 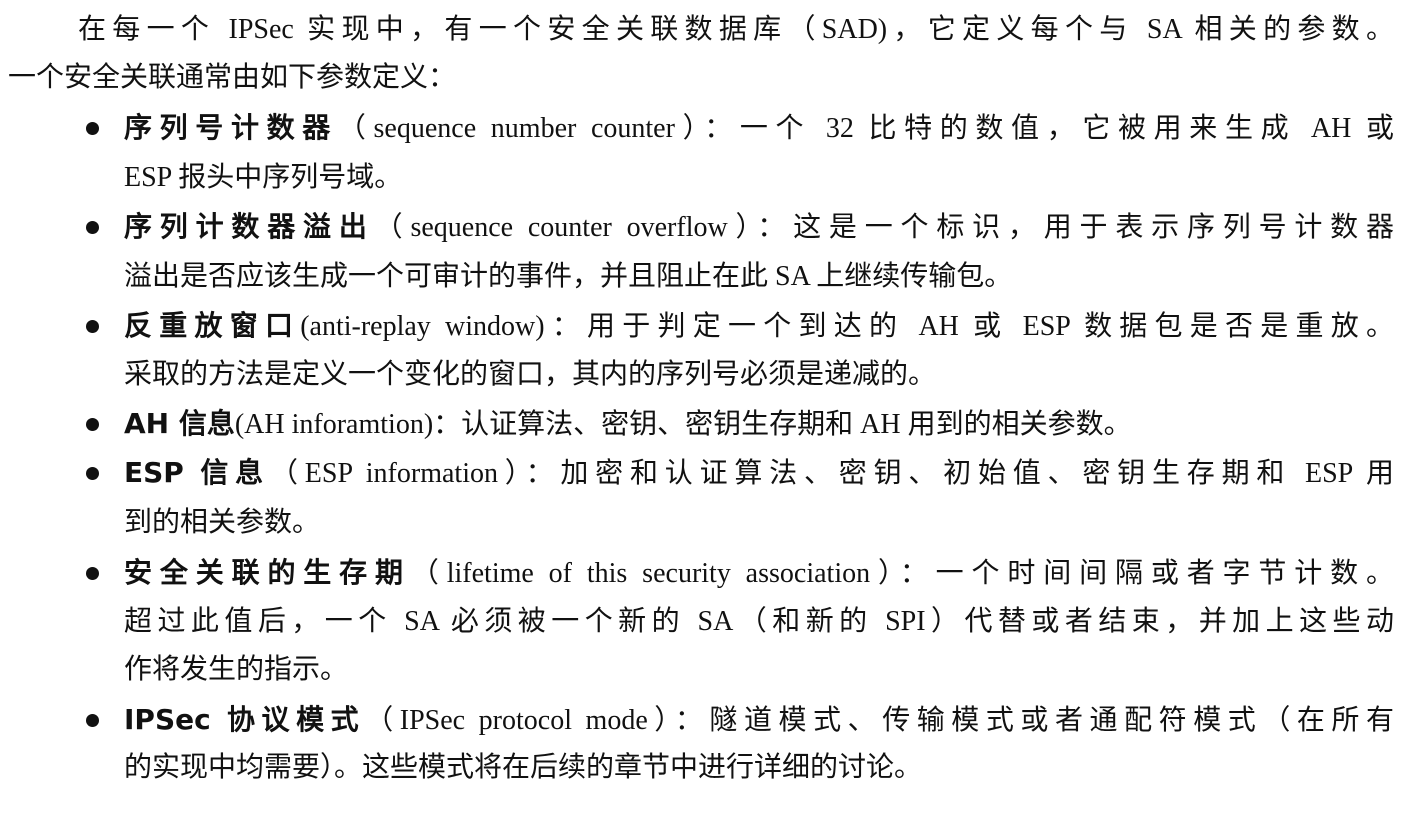 I want to click on item-line: ESP 报头中序列号域。, so click(x=263, y=178).